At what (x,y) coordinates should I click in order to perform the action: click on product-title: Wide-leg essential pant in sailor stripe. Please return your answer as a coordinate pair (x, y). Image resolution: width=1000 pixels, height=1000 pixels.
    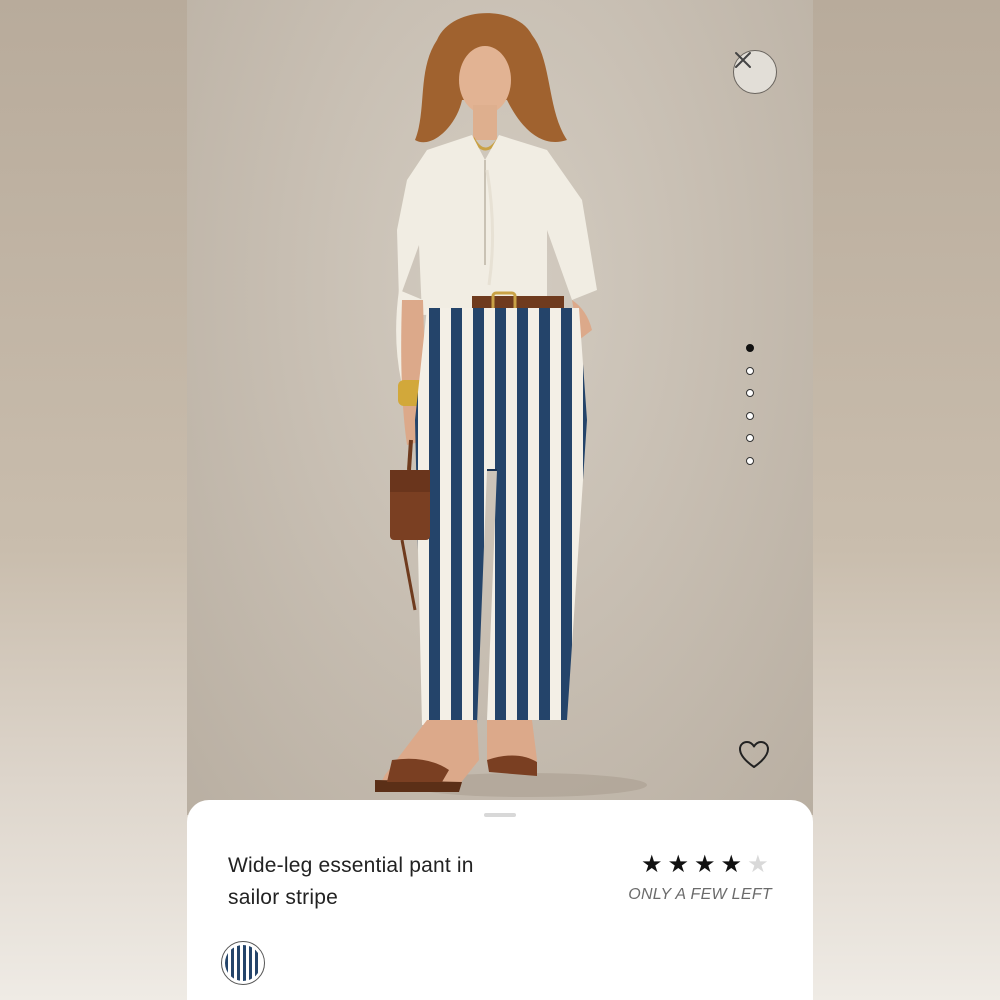
    Looking at the image, I should click on (351, 881).